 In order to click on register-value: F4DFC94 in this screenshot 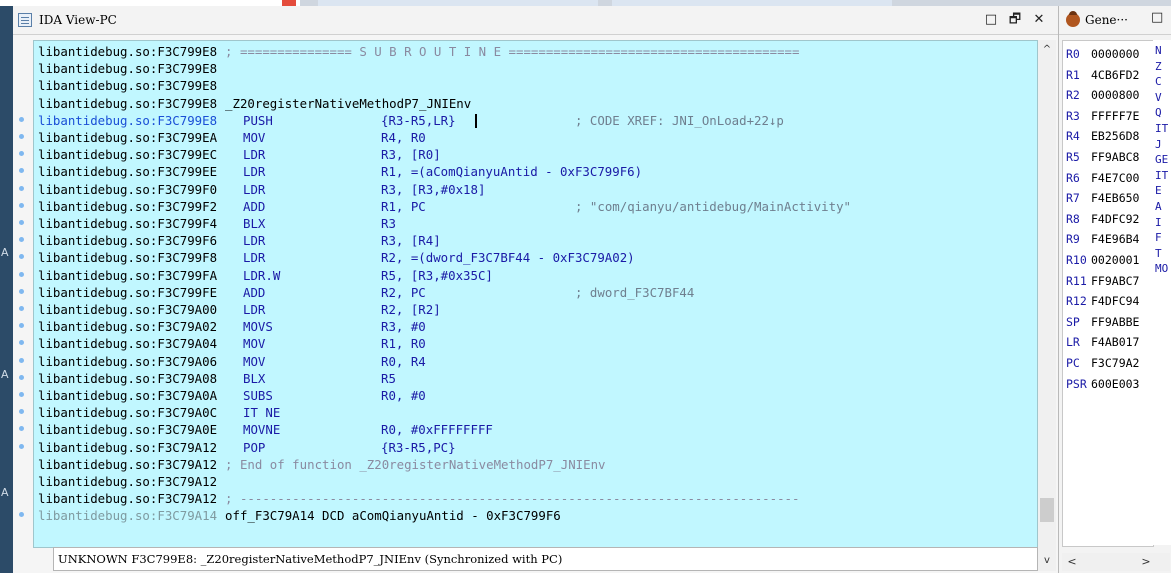, I will do `click(1115, 301)`.